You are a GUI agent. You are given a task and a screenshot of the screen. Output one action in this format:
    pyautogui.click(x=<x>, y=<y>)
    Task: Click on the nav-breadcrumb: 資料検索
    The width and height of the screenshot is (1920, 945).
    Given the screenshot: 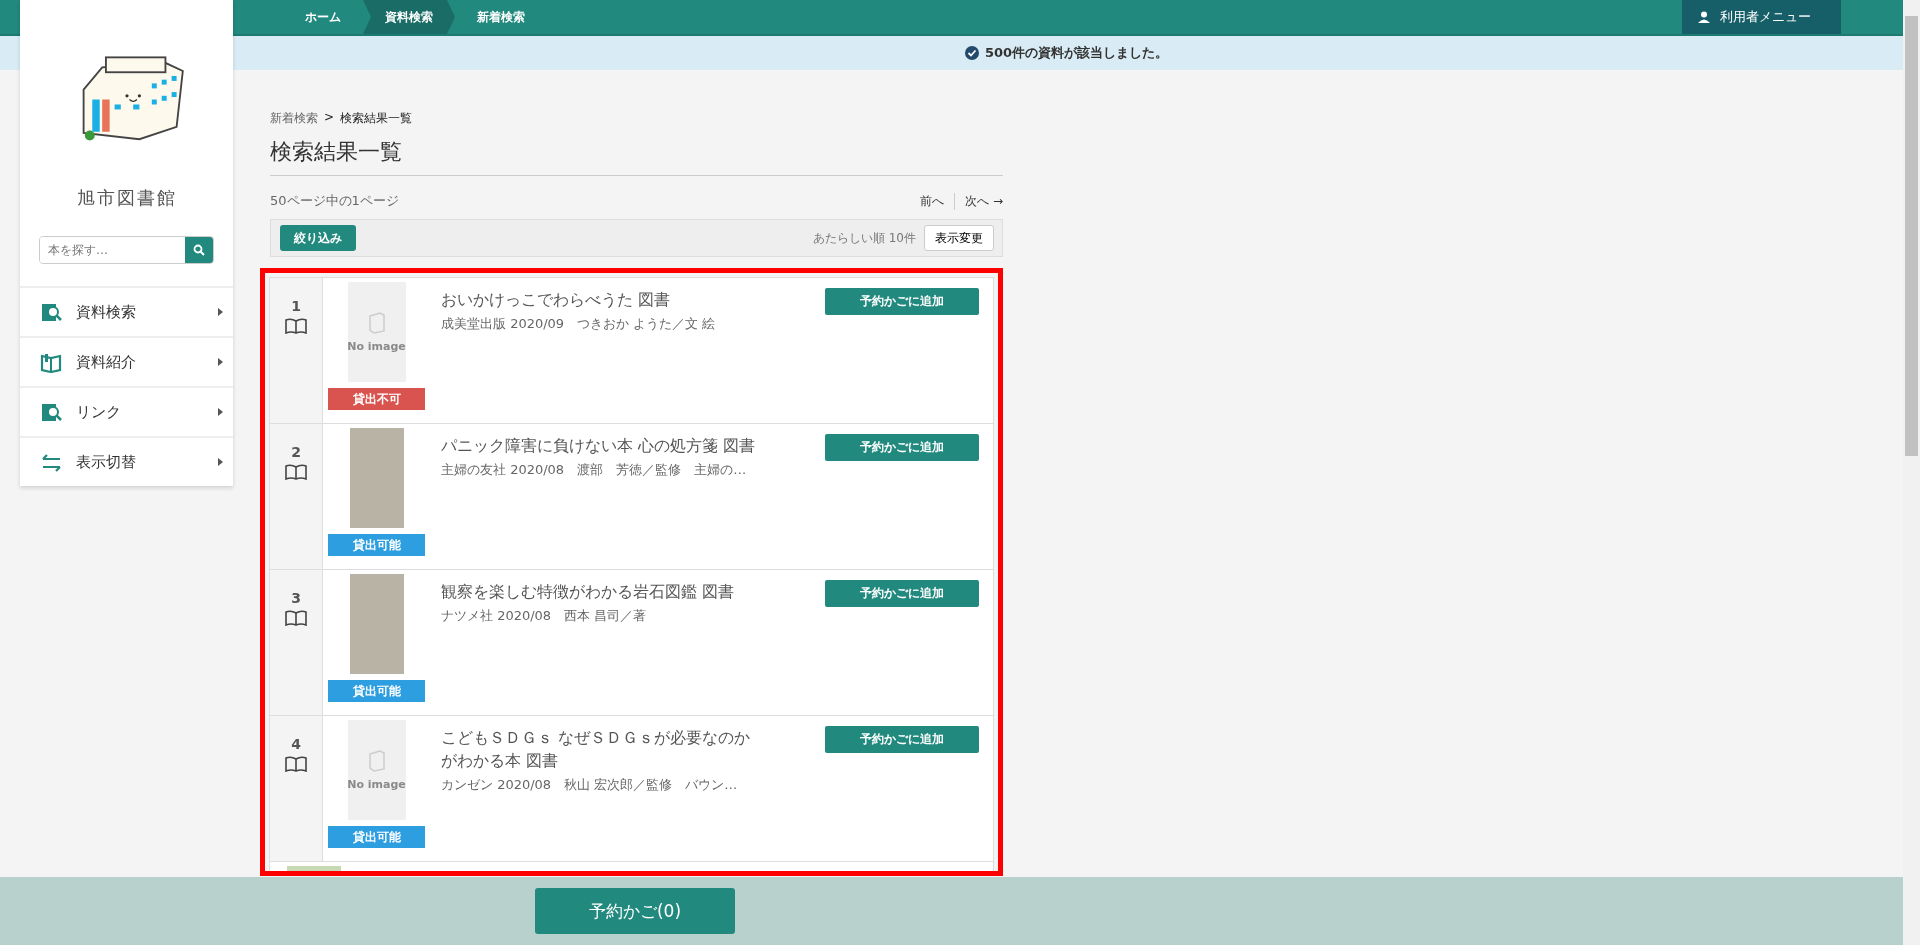 What is the action you would take?
    pyautogui.click(x=409, y=17)
    